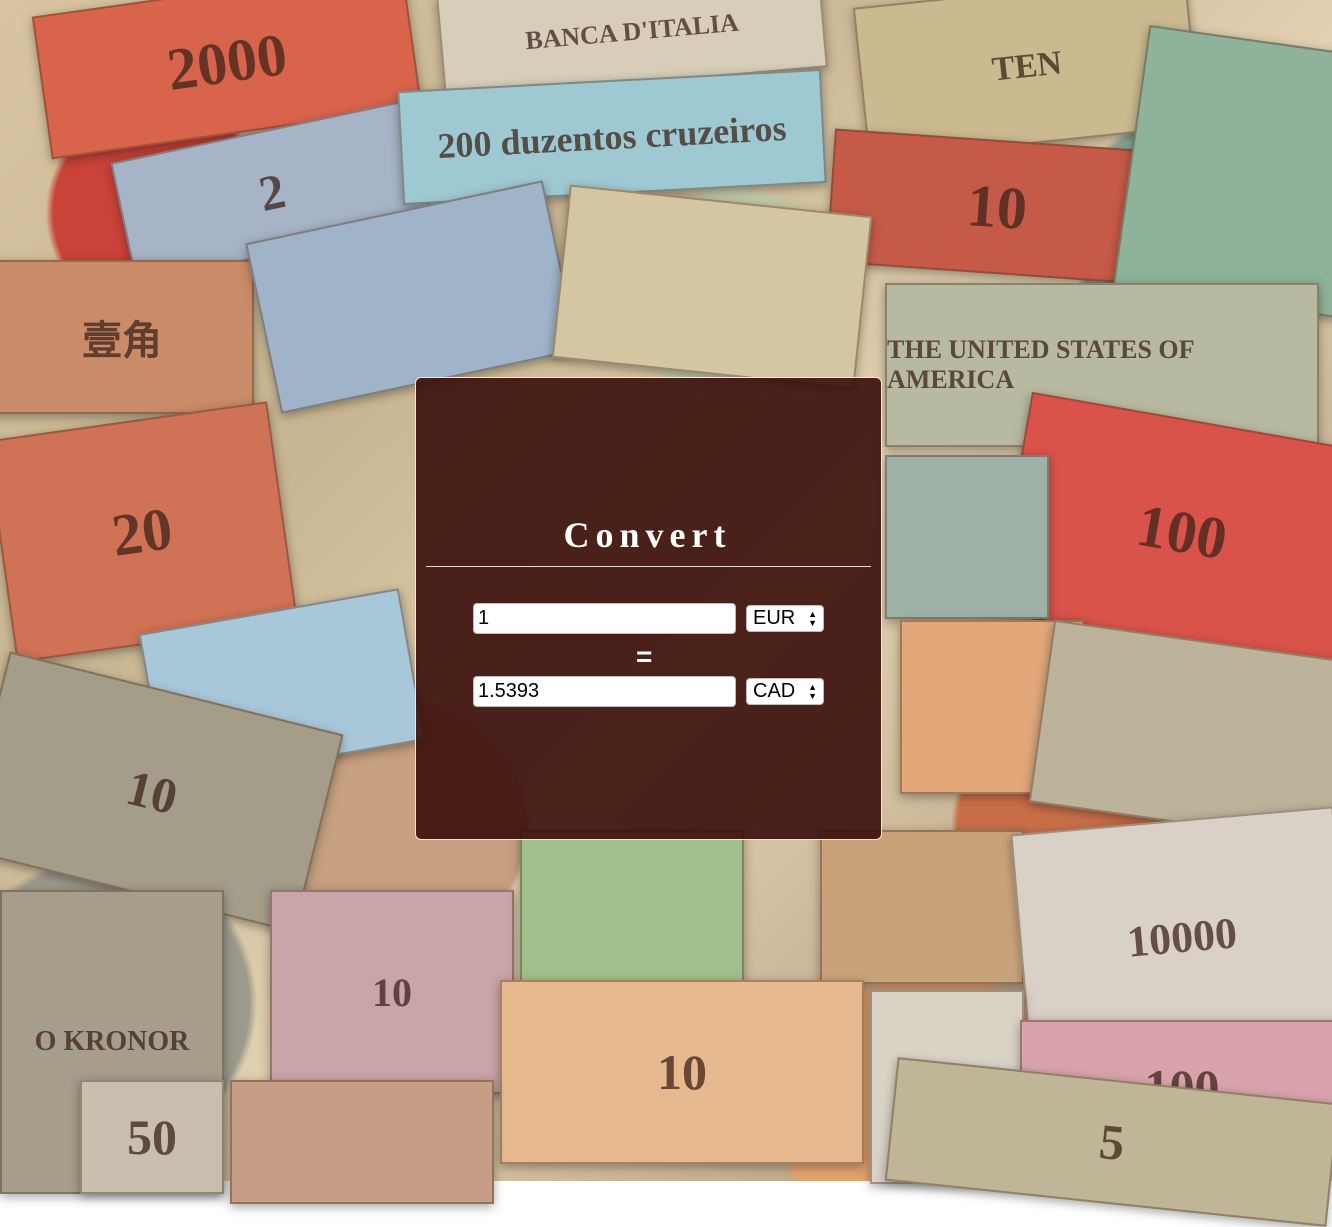  I want to click on banknote: 壹角, so click(127, 337).